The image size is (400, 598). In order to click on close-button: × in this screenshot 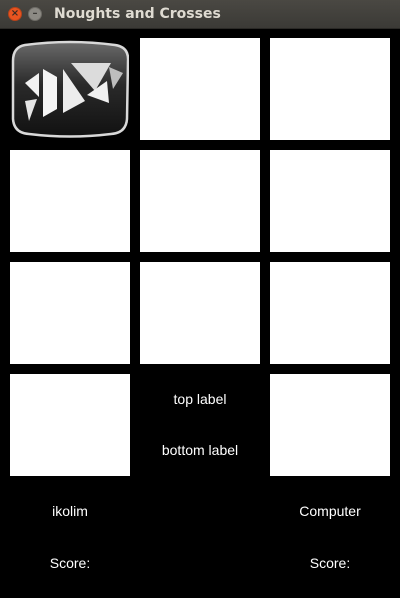, I will do `click(15, 14)`.